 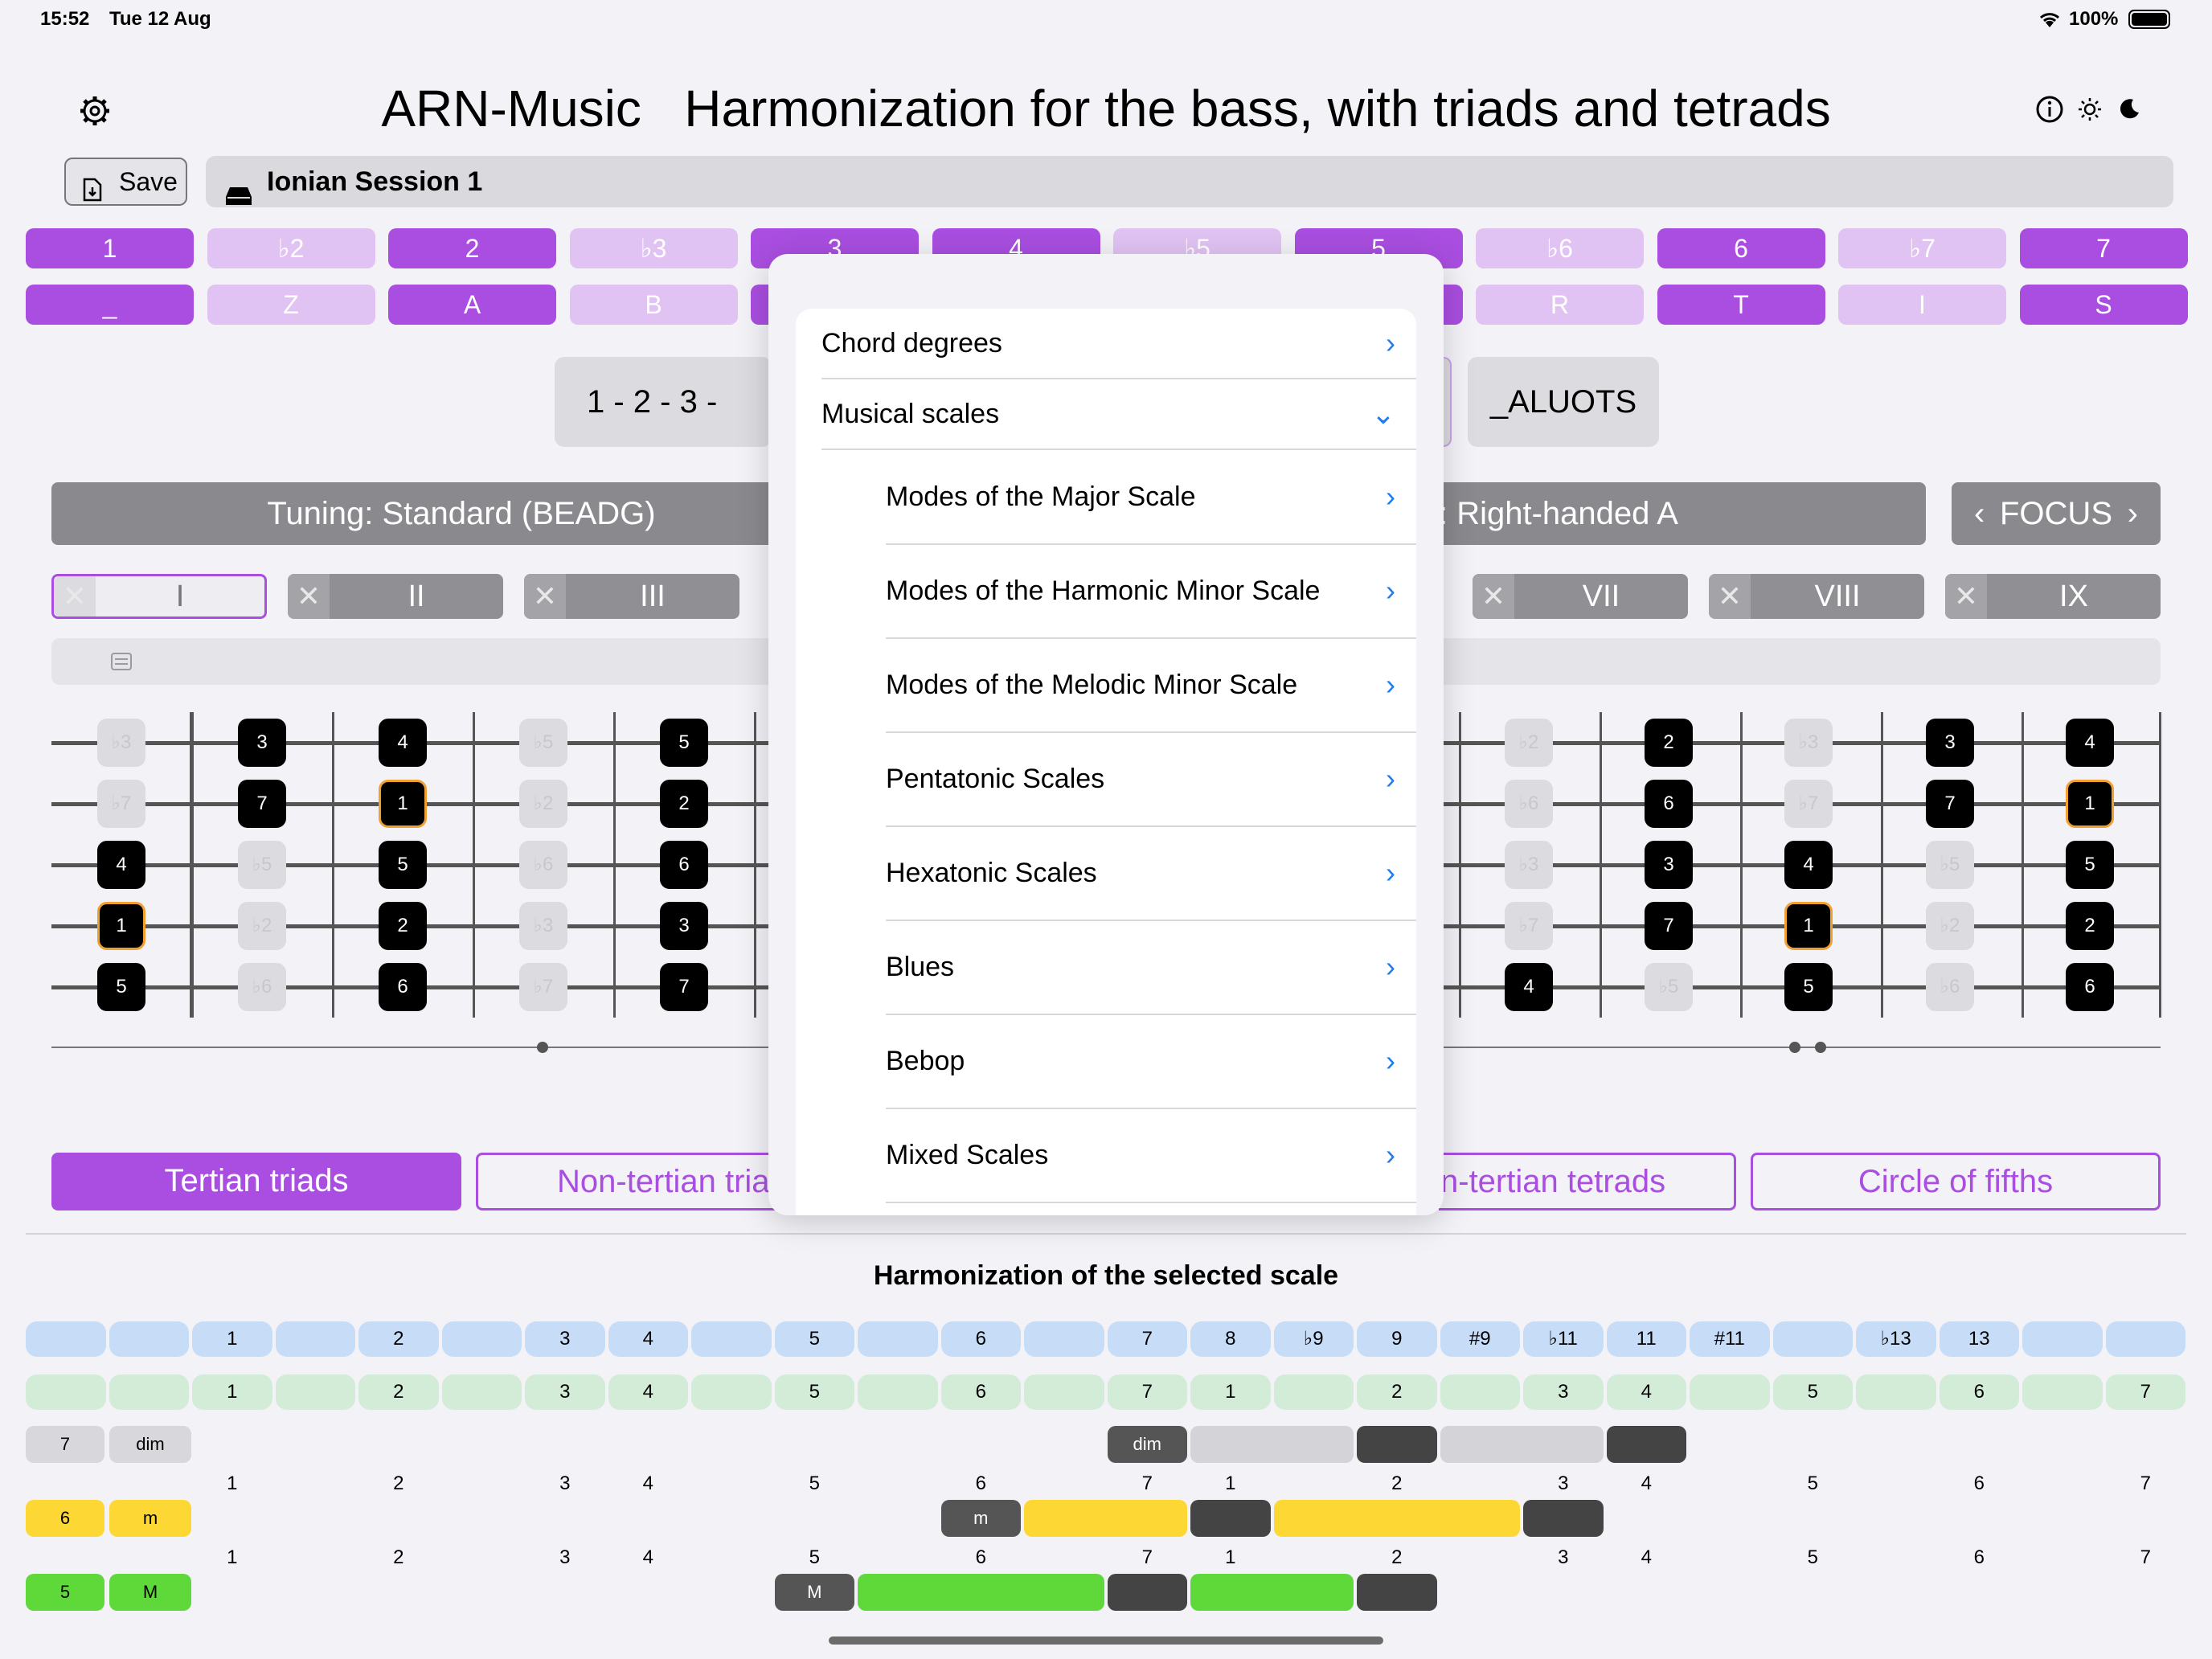 What do you see at coordinates (980, 1518) in the screenshot?
I see `chord-chip: m` at bounding box center [980, 1518].